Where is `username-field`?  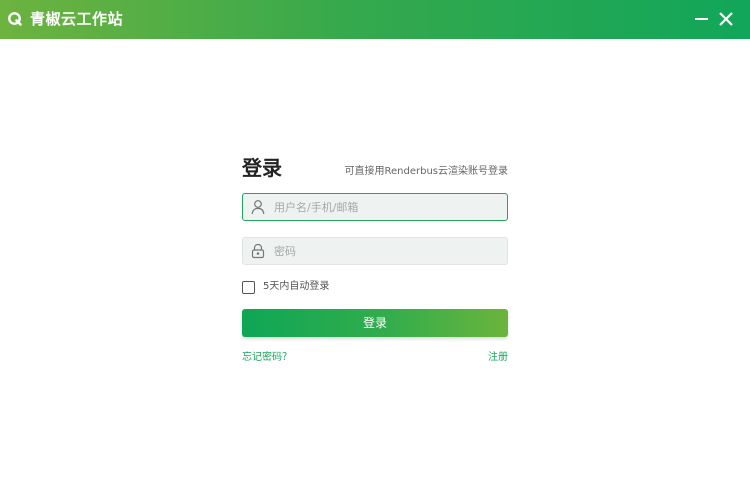 username-field is located at coordinates (375, 207).